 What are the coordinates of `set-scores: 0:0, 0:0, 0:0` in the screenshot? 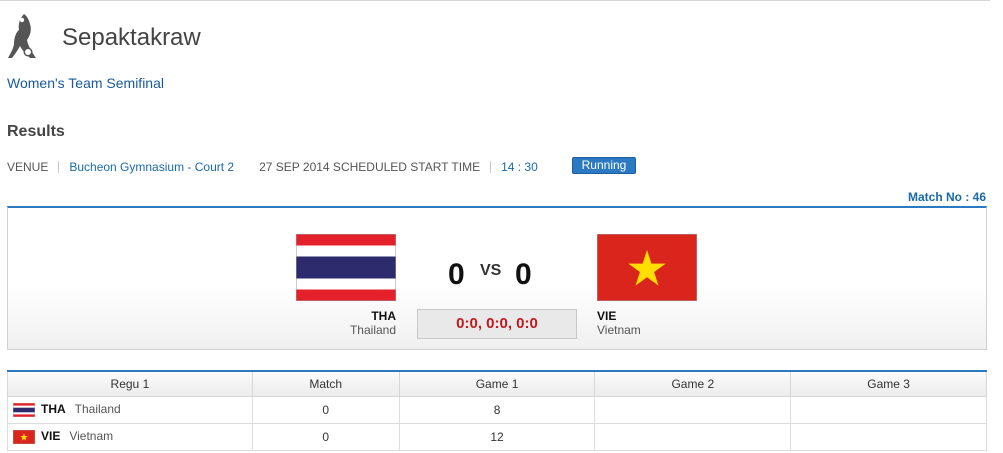 It's located at (497, 324).